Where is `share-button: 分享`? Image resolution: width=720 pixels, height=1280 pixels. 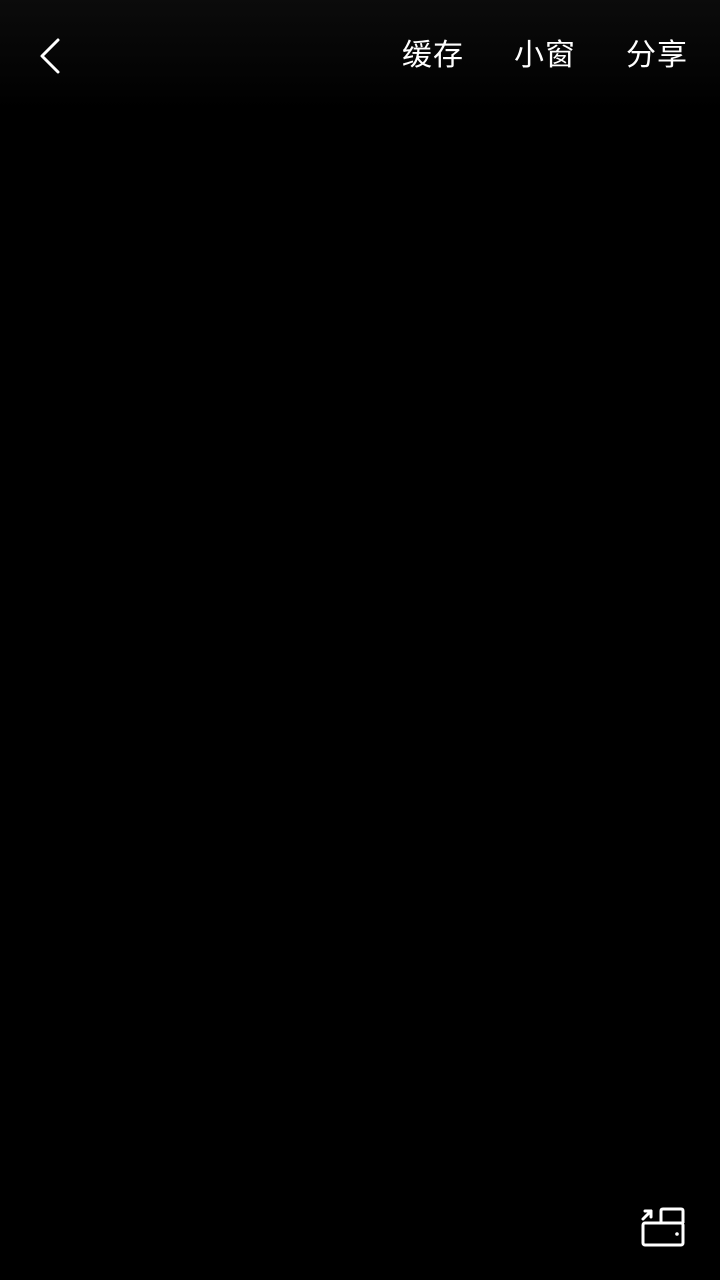
share-button: 分享 is located at coordinates (657, 56).